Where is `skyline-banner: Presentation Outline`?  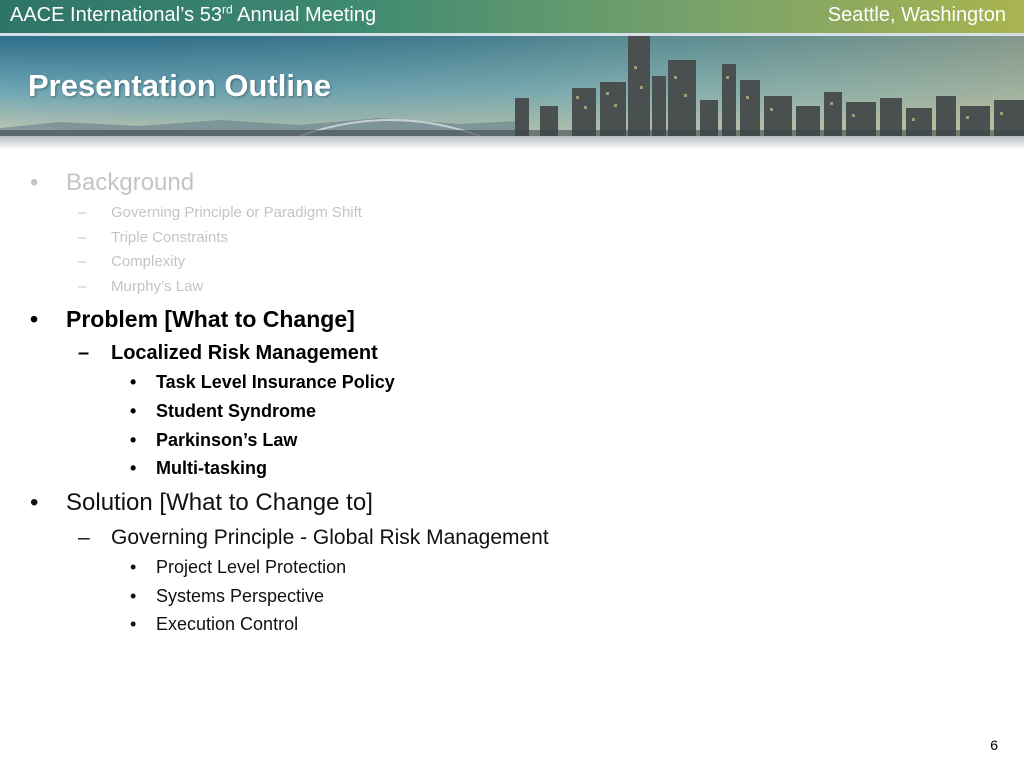 skyline-banner: Presentation Outline is located at coordinates (512, 86).